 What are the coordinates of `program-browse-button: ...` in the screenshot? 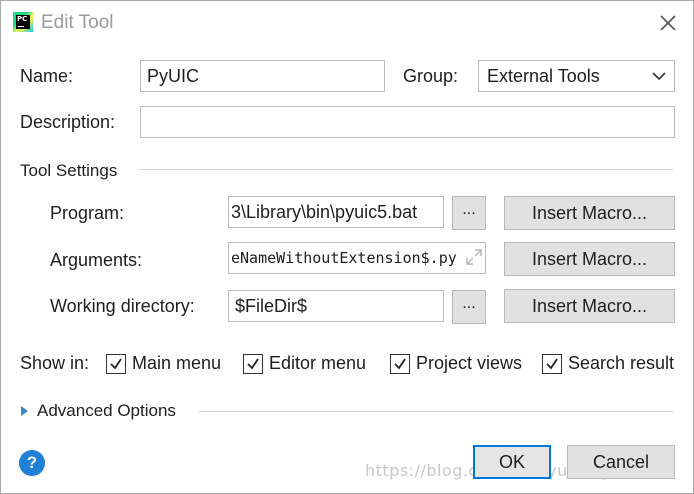 It's located at (469, 213).